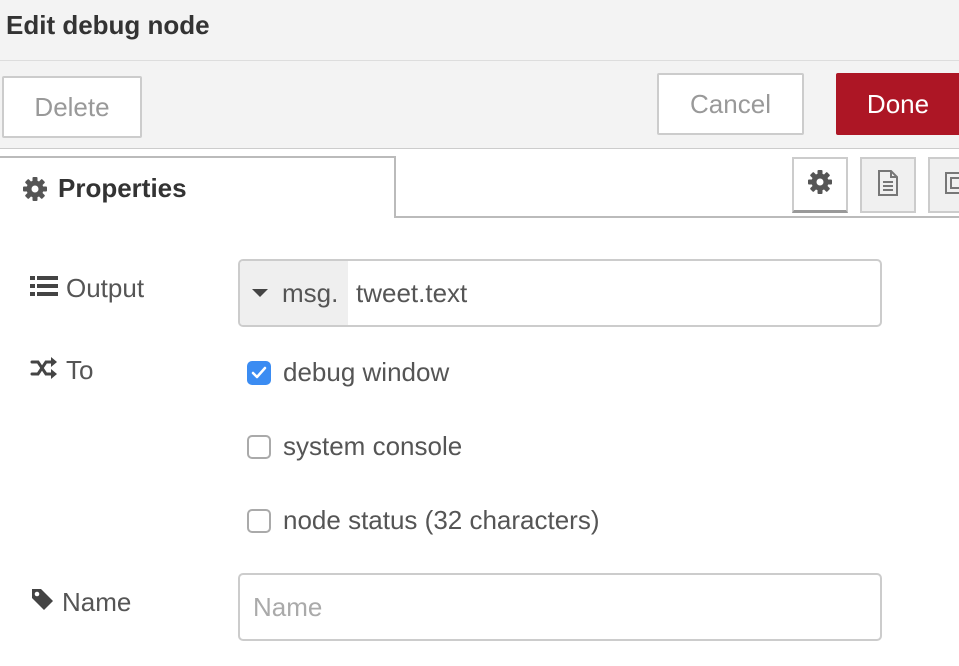  I want to click on node-description-button, so click(888, 185).